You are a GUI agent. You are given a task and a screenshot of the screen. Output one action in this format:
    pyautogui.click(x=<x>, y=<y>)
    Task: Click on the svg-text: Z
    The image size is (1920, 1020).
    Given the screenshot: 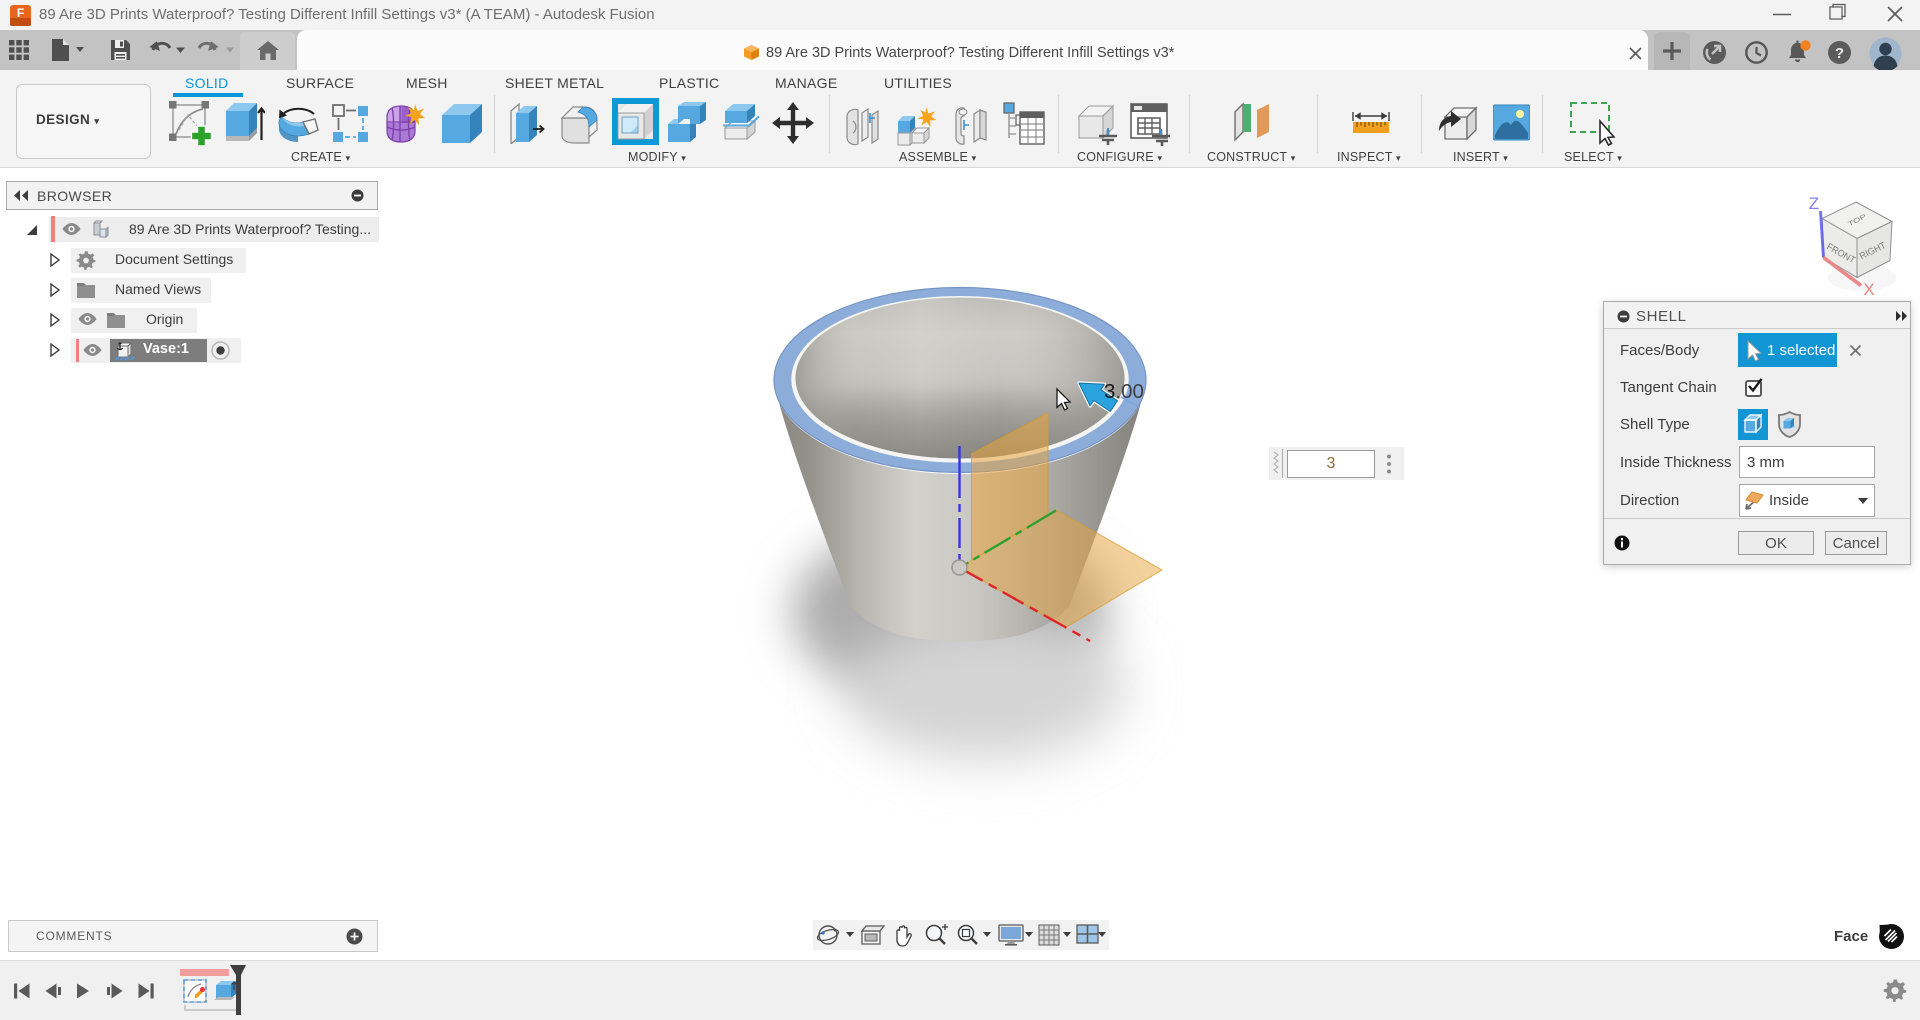 What is the action you would take?
    pyautogui.click(x=1814, y=203)
    